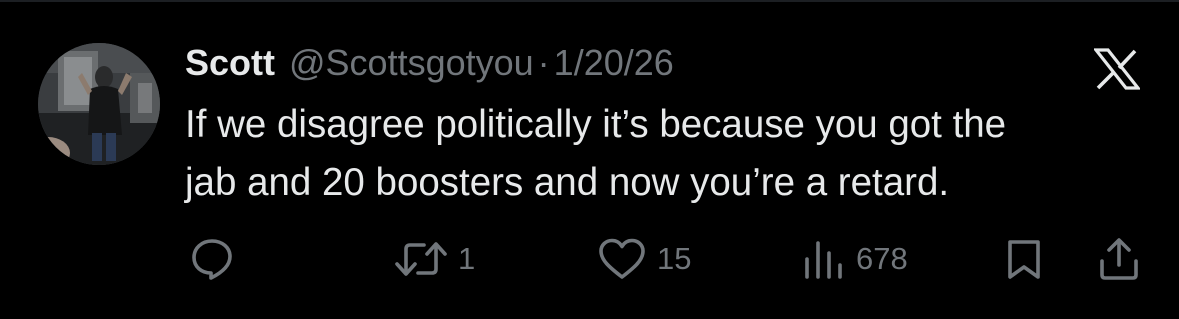 The image size is (1179, 319). I want to click on retweet-button: 1, so click(434, 259).